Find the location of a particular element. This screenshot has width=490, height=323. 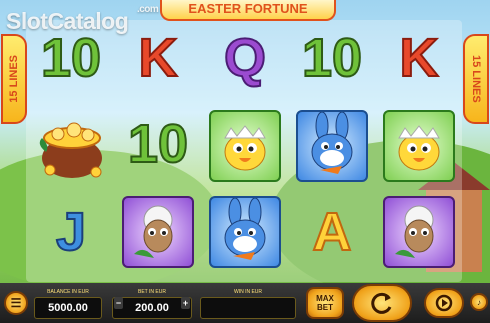

reel-cell: J is located at coordinates (71, 232).